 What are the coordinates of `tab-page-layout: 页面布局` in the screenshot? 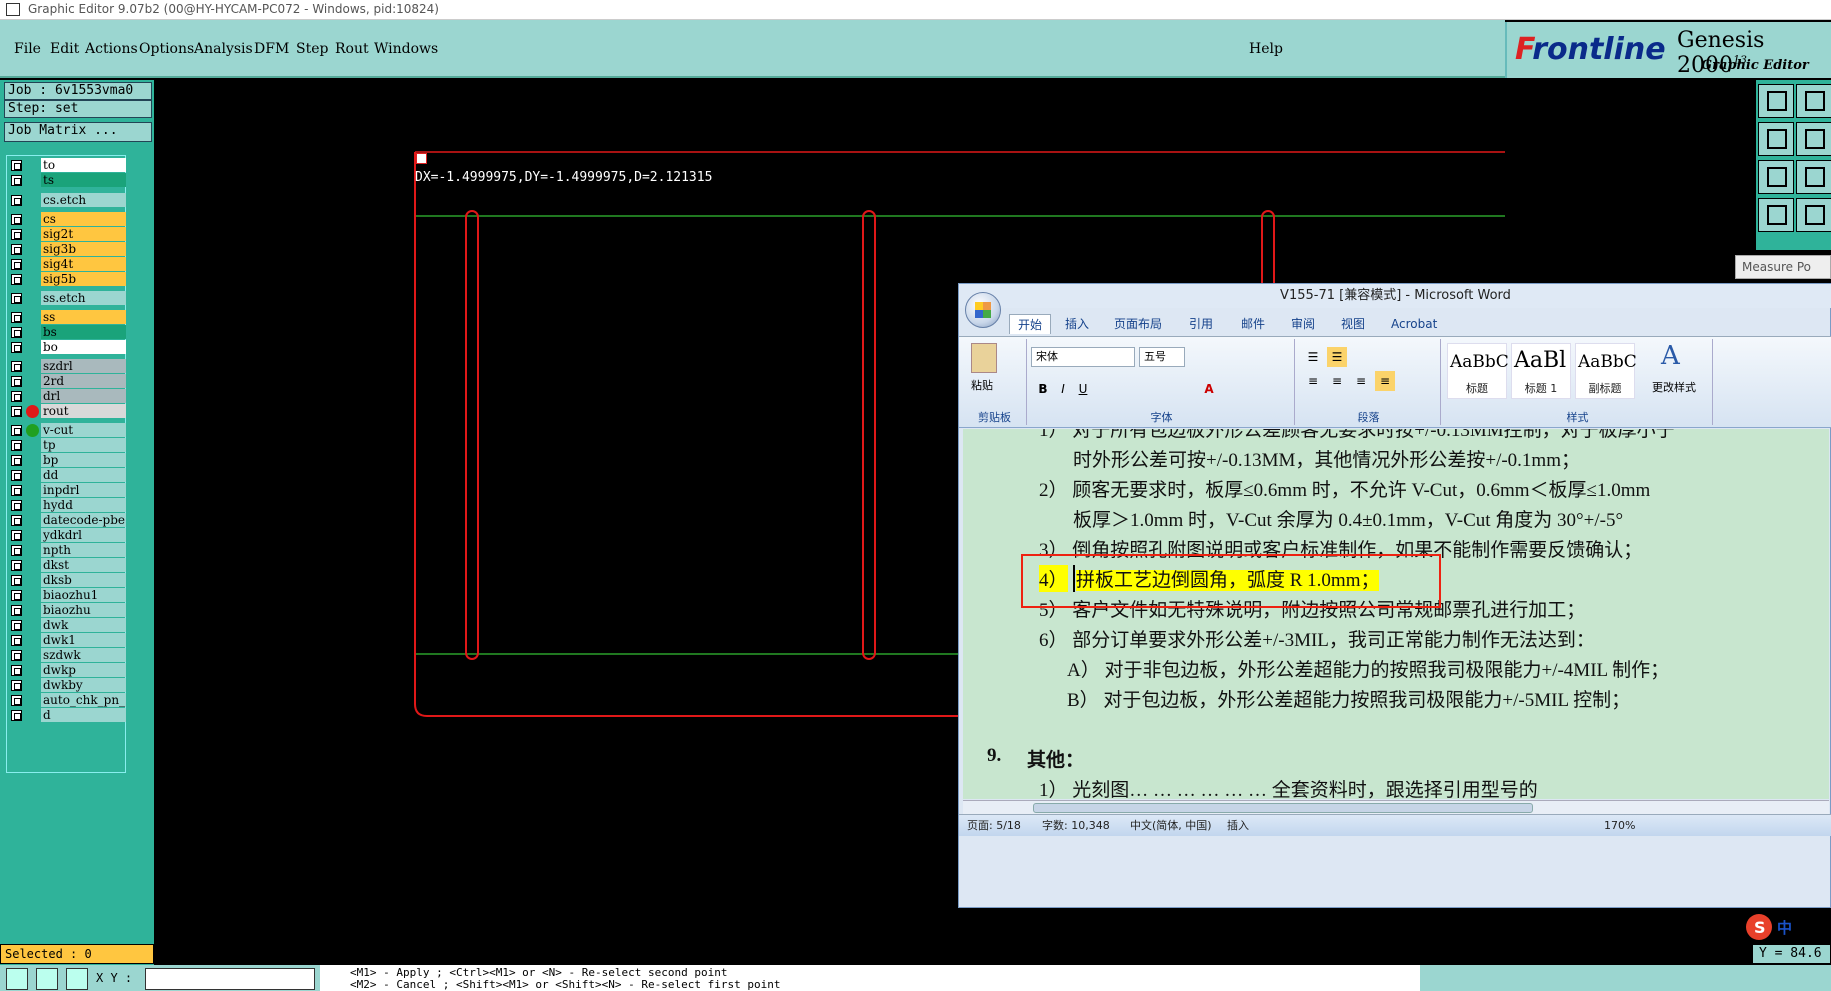 It's located at (1138, 324).